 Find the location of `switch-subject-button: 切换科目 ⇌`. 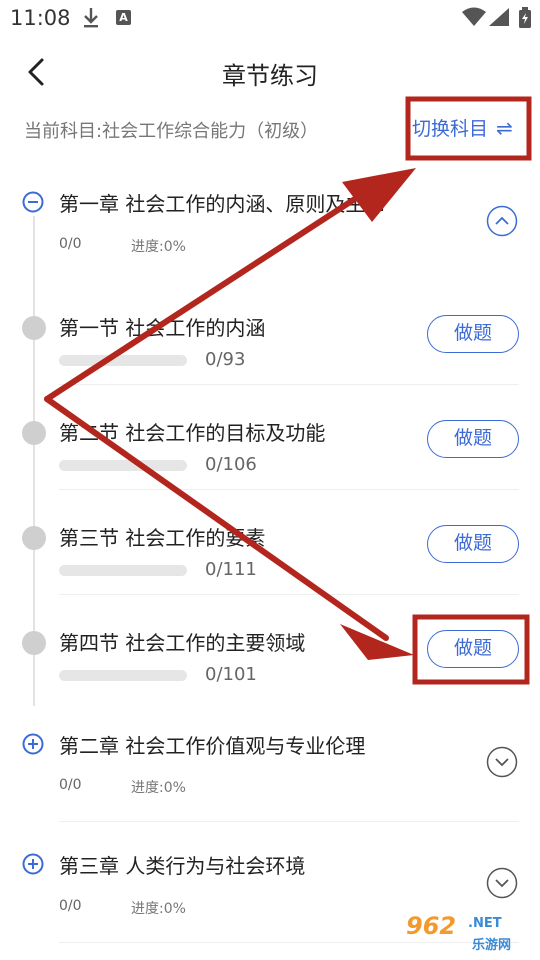

switch-subject-button: 切换科目 ⇌ is located at coordinates (462, 127).